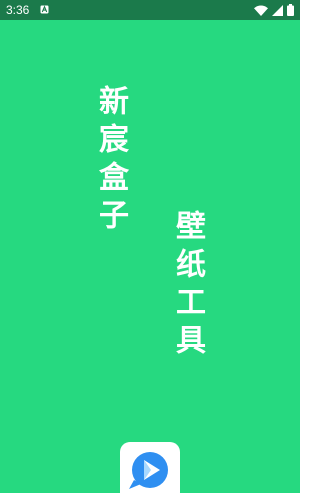  I want to click on battery-icon, so click(290, 10).